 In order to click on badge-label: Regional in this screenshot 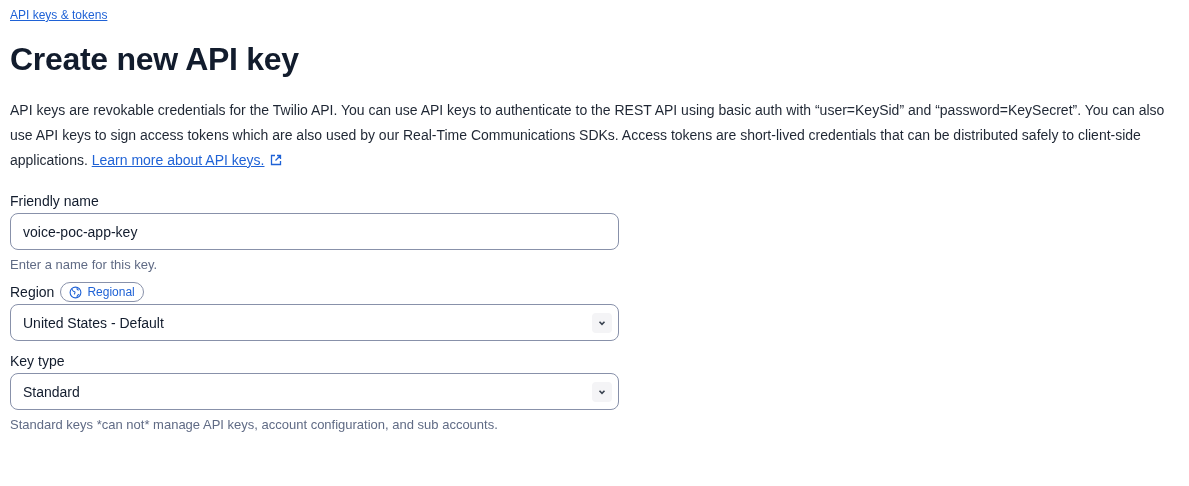, I will do `click(111, 292)`.